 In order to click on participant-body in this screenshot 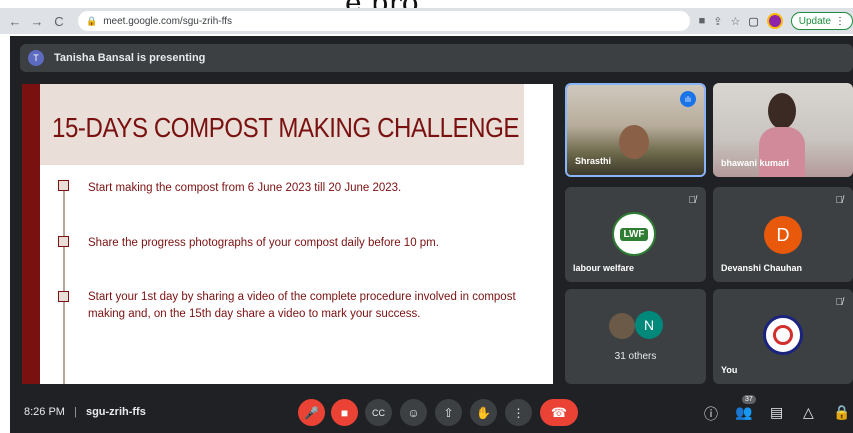, I will do `click(782, 152)`.